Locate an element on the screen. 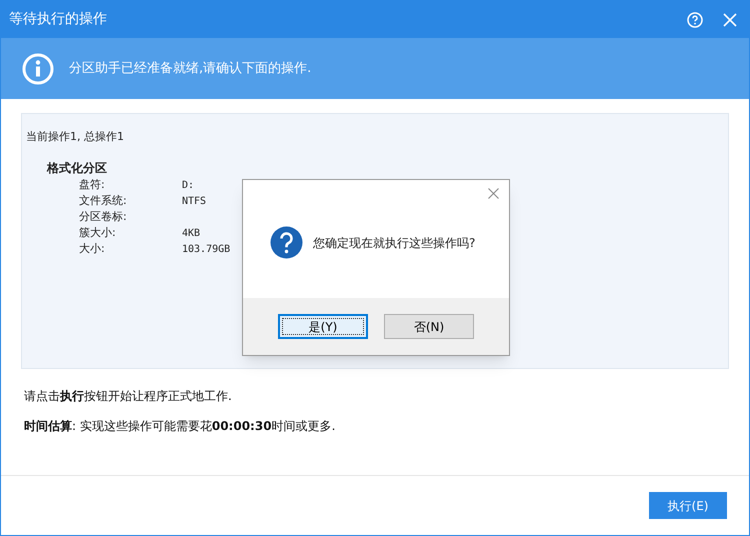 This screenshot has height=536, width=750. help-icon is located at coordinates (695, 20).